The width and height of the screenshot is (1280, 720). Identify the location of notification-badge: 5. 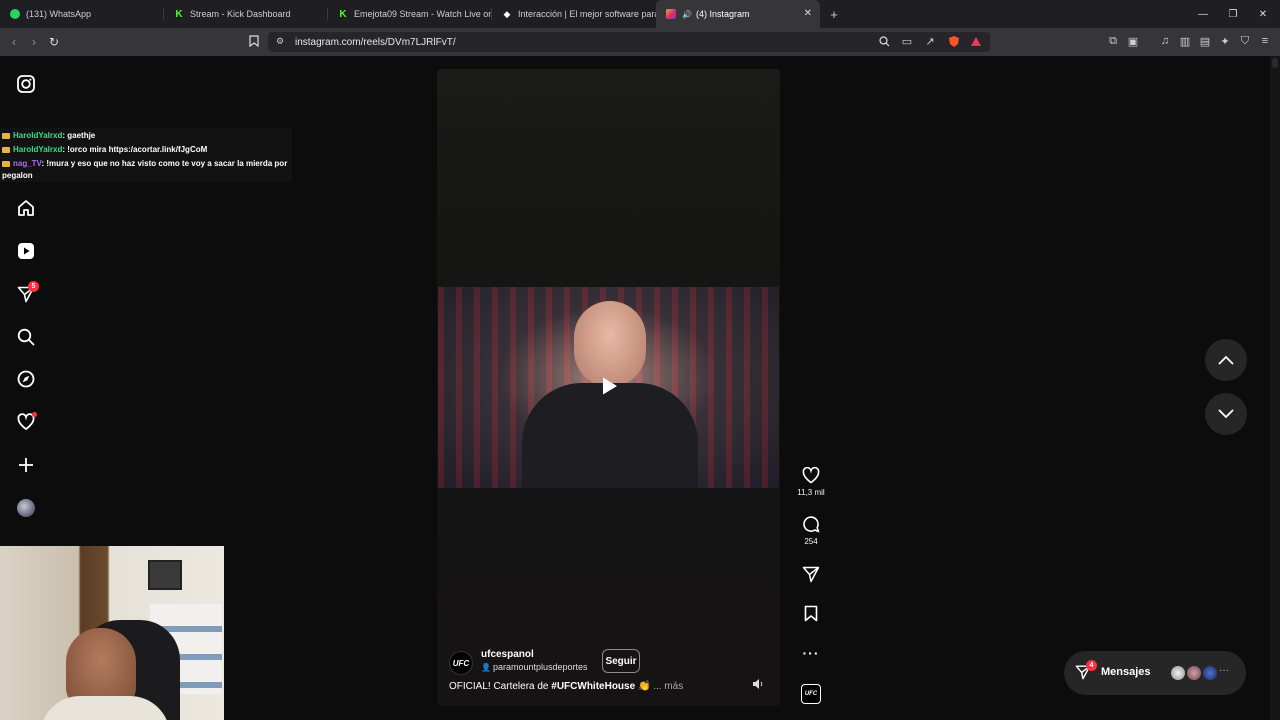
(33, 286).